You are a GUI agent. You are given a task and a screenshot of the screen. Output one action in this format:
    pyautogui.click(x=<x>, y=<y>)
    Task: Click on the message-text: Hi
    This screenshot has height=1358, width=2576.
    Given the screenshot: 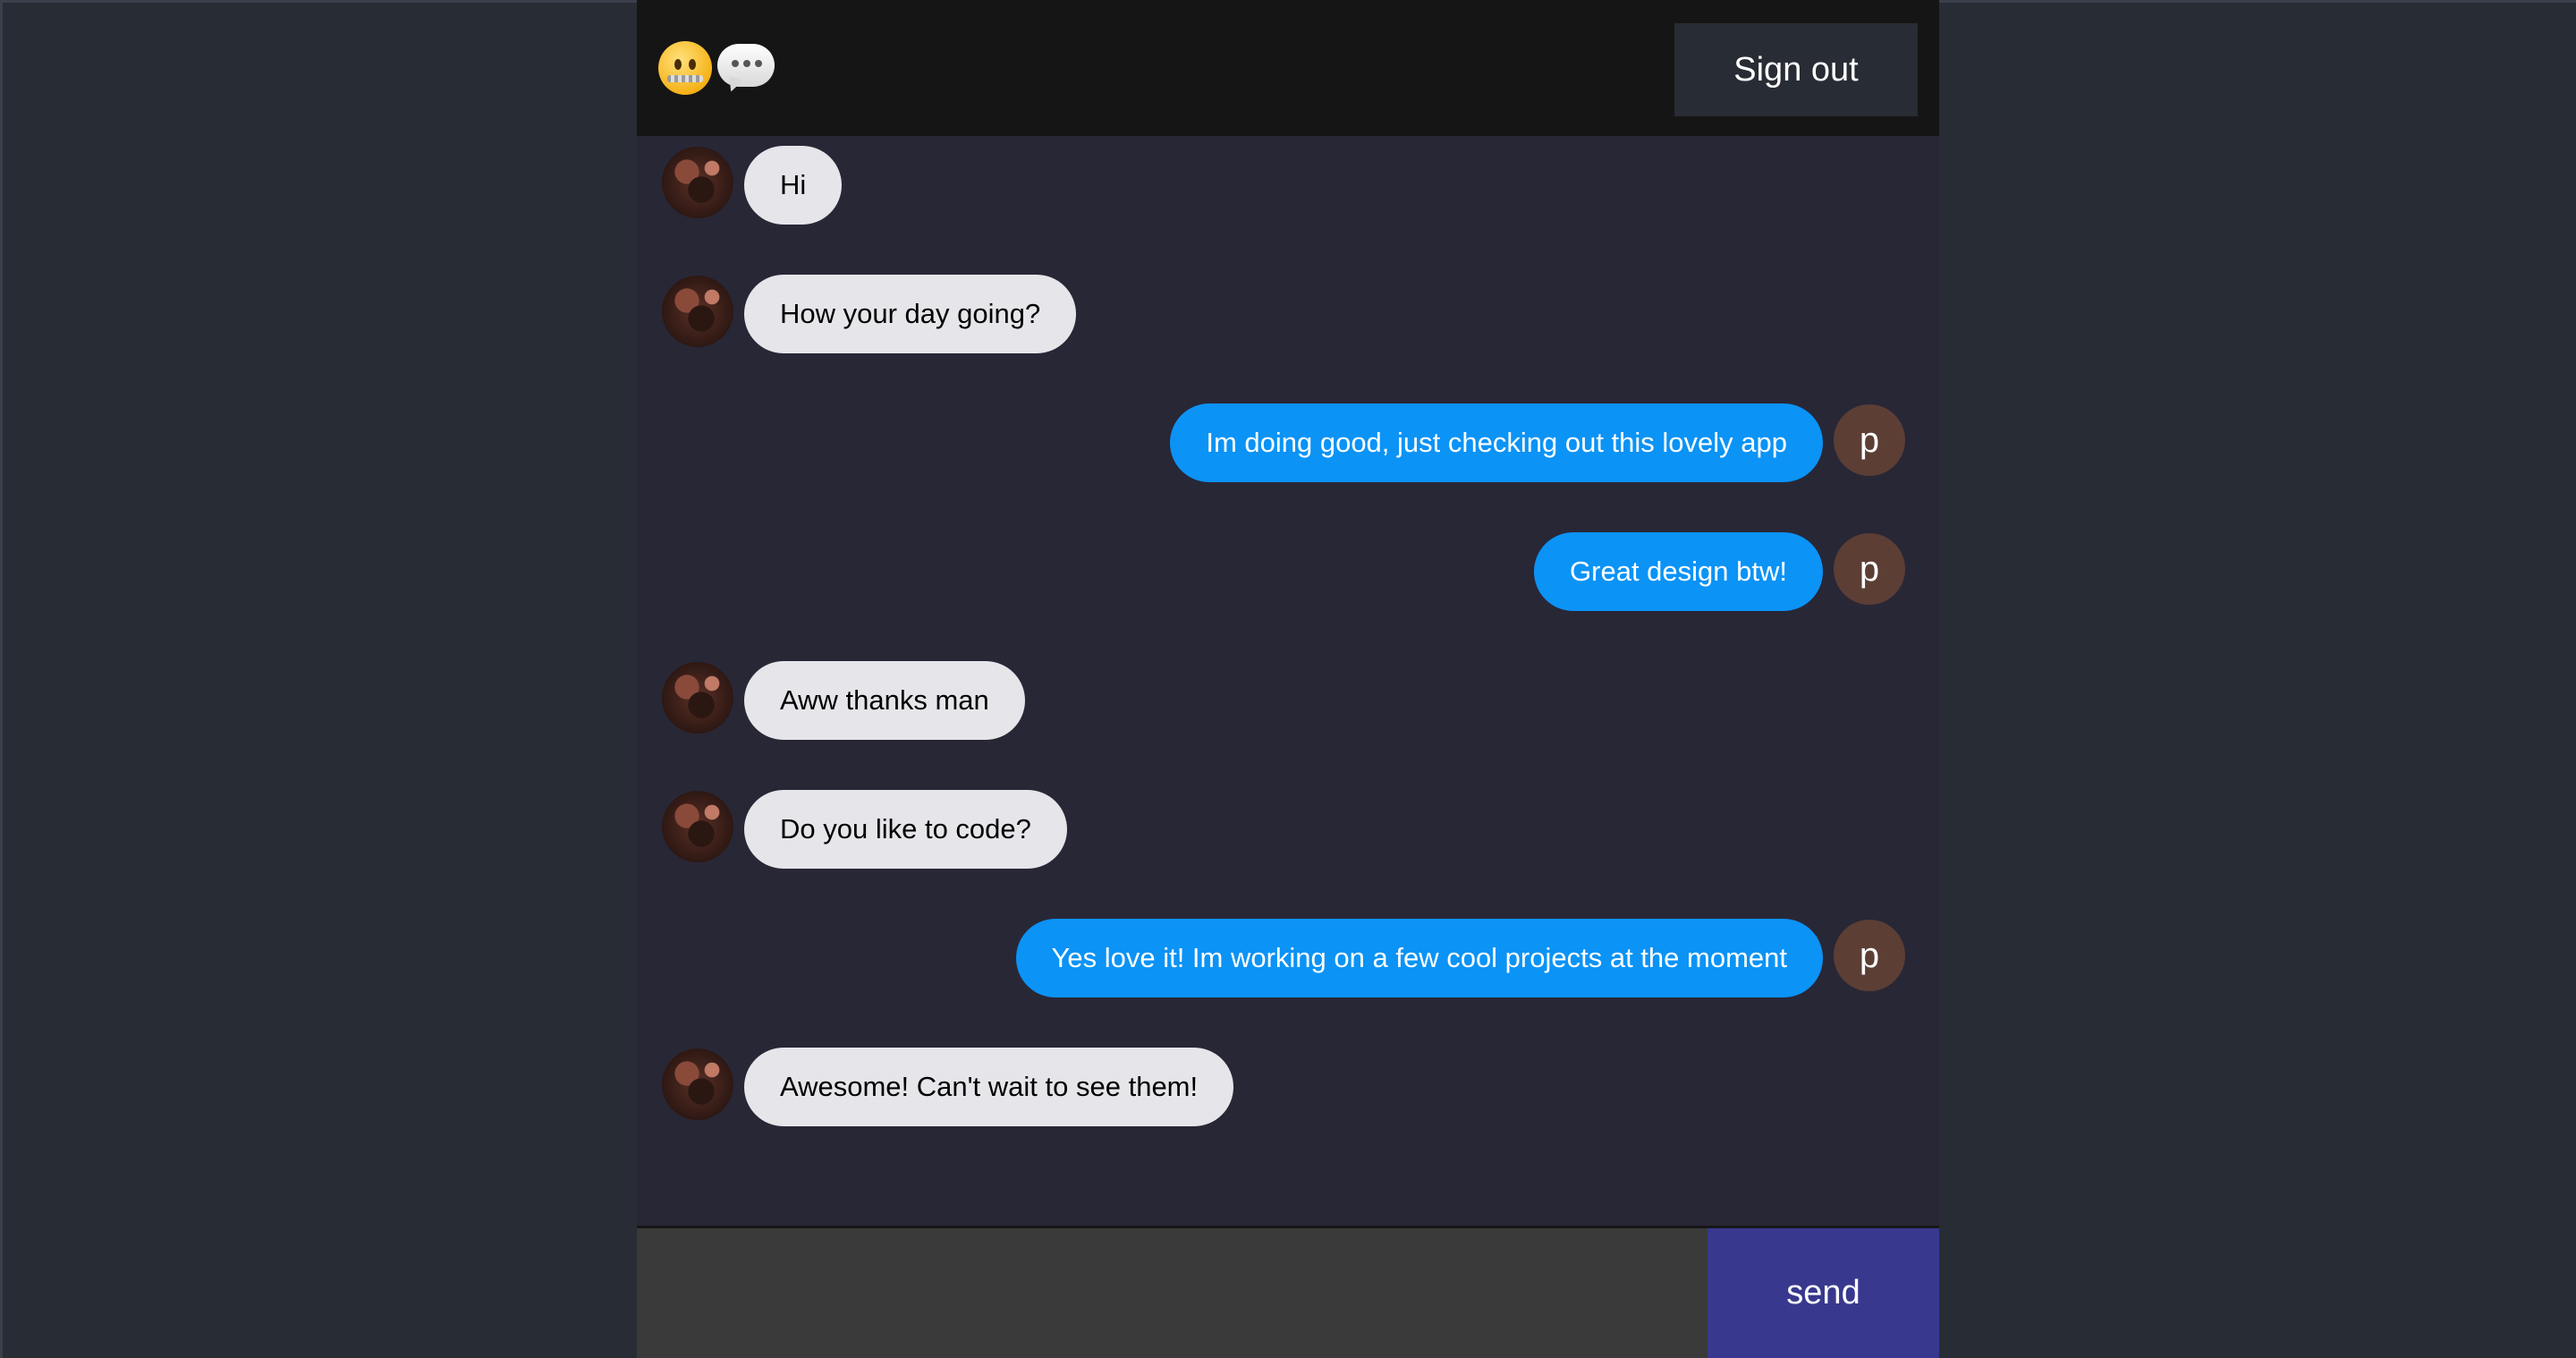 What is the action you would take?
    pyautogui.click(x=793, y=185)
    